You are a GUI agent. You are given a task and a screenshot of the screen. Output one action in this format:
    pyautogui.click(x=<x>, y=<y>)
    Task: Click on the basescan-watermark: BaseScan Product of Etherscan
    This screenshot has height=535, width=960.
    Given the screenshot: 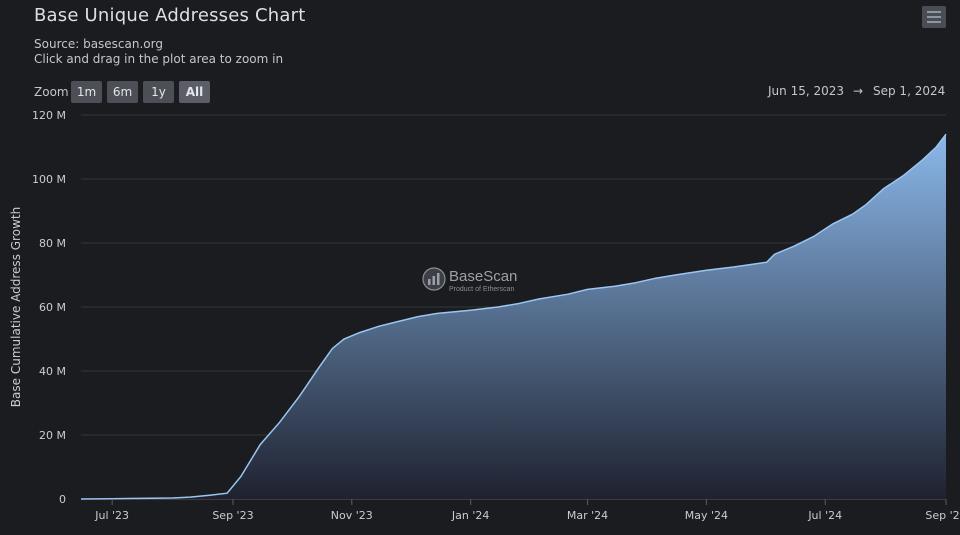 What is the action you would take?
    pyautogui.click(x=469, y=280)
    